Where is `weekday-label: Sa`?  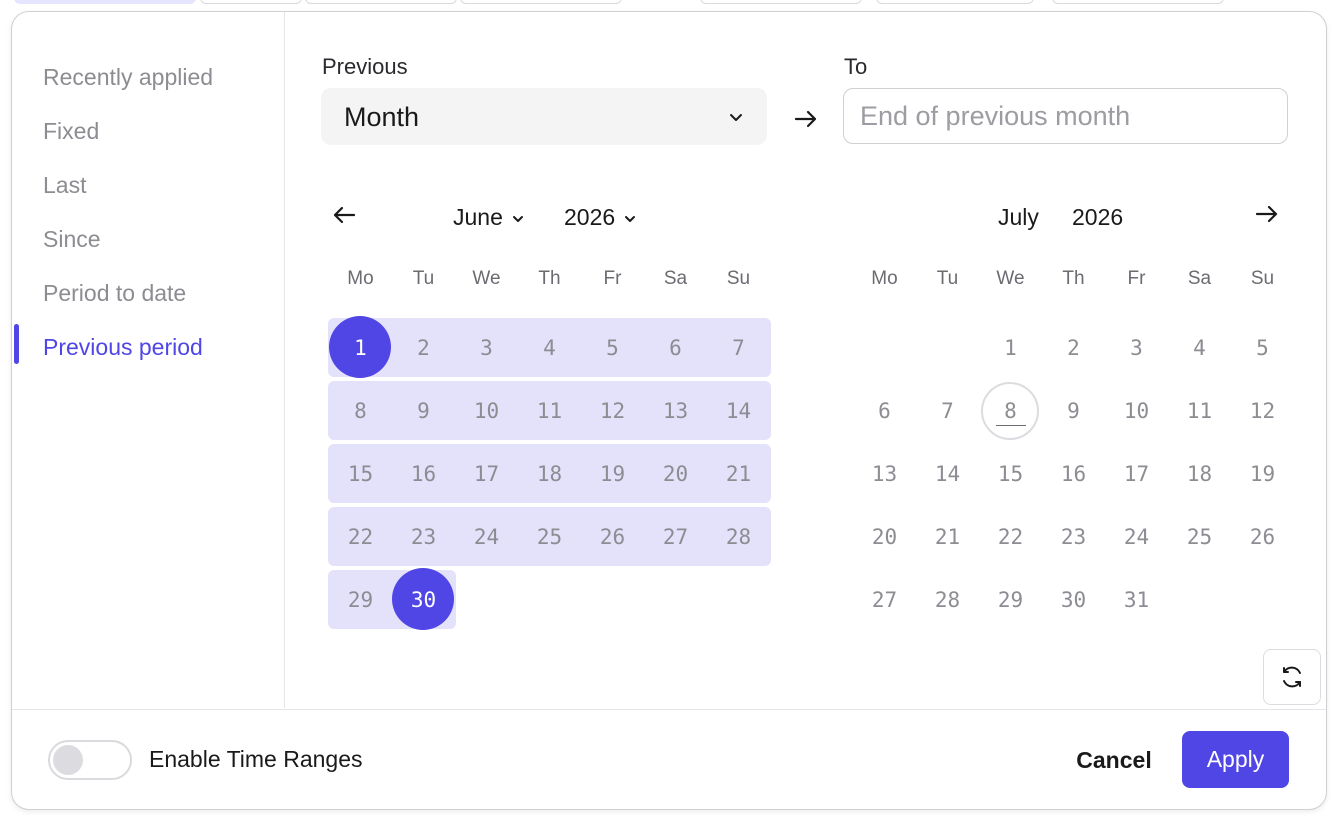
weekday-label: Sa is located at coordinates (675, 278).